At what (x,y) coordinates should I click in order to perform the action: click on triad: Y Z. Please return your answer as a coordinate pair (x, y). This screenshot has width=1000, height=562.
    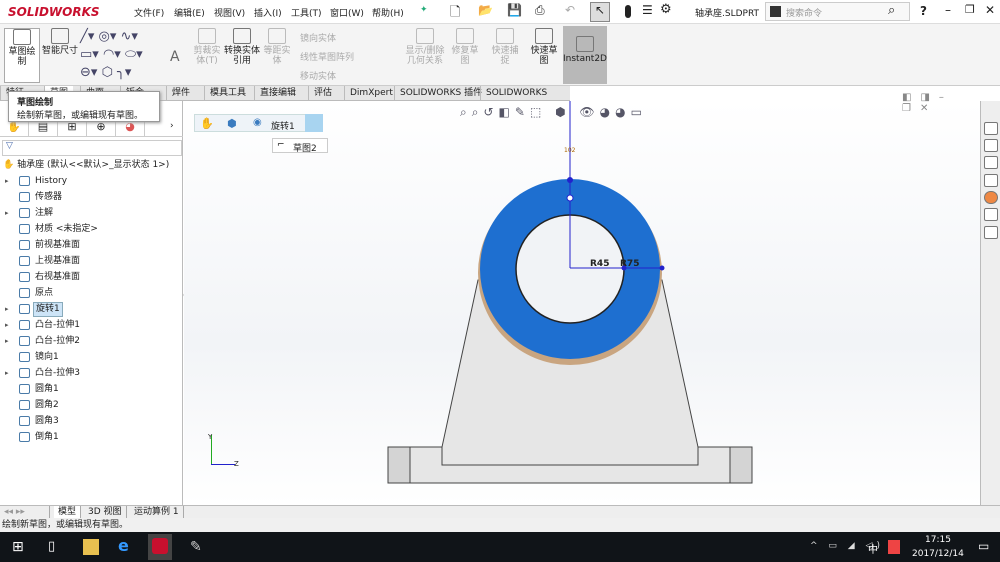
    Looking at the image, I should click on (224, 451).